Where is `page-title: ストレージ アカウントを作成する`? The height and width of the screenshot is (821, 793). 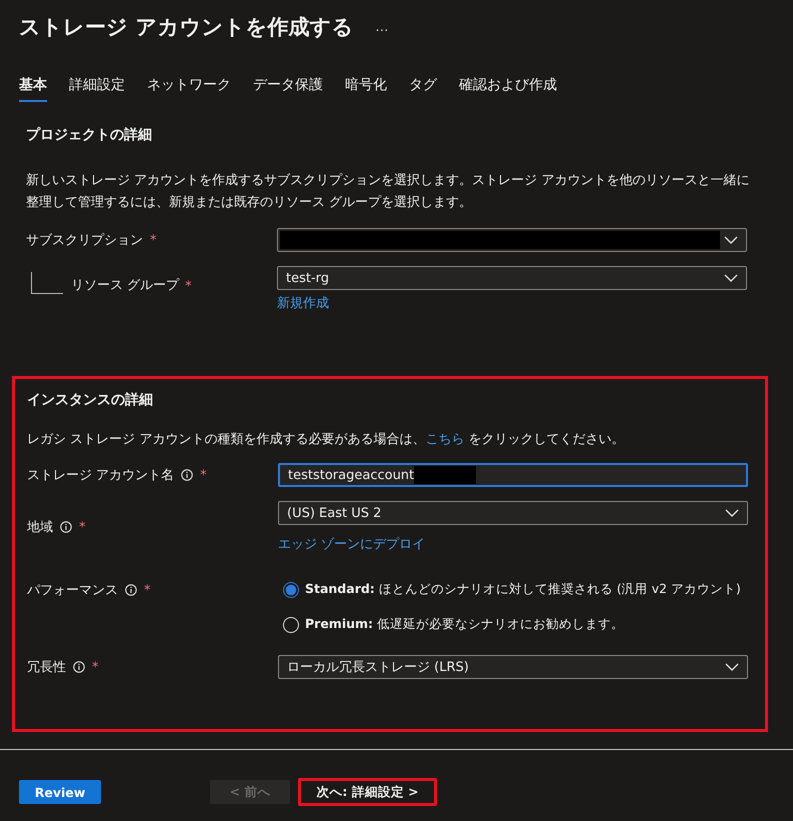 page-title: ストレージ アカウントを作成する is located at coordinates (186, 27).